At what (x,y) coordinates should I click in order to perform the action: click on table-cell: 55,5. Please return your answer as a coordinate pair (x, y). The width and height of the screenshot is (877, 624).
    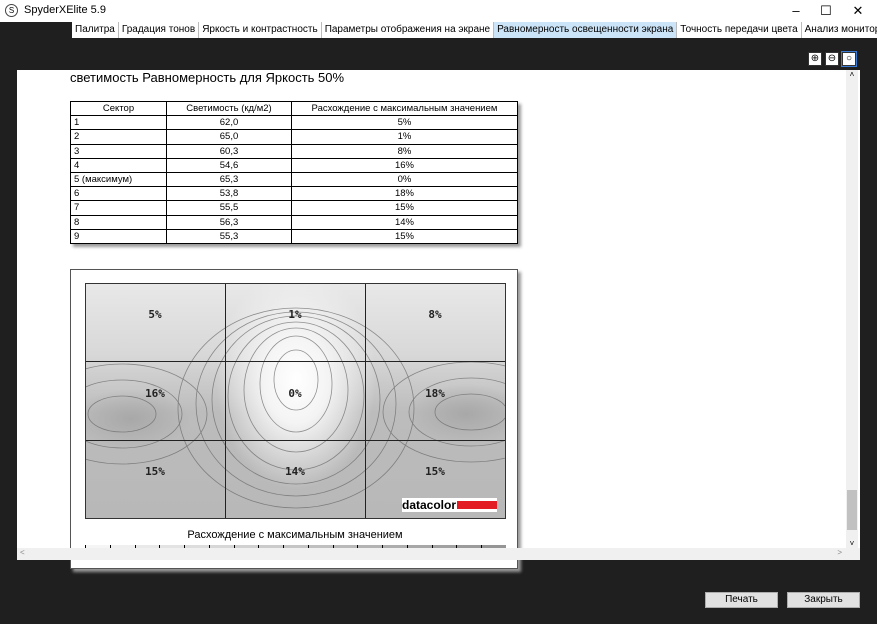
    Looking at the image, I should click on (229, 208).